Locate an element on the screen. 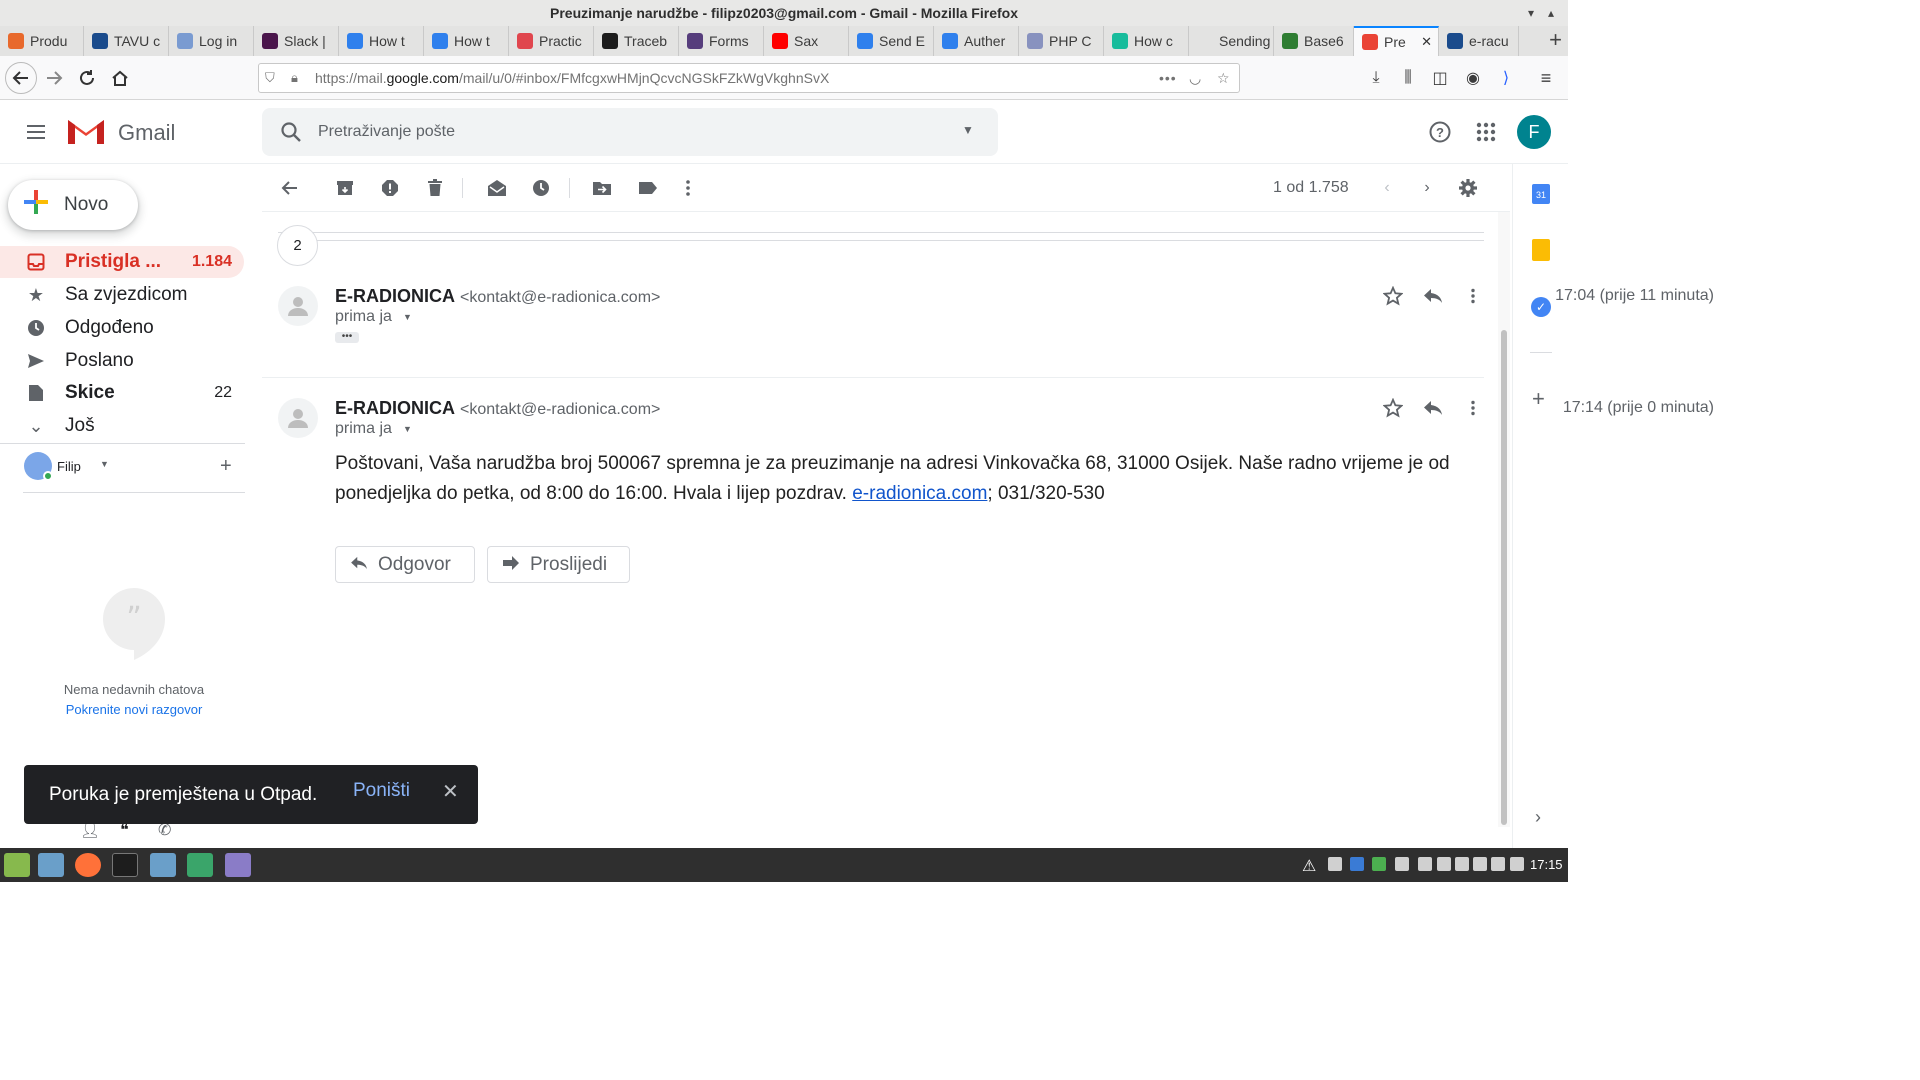  browser-tab: How c is located at coordinates (1146, 41).